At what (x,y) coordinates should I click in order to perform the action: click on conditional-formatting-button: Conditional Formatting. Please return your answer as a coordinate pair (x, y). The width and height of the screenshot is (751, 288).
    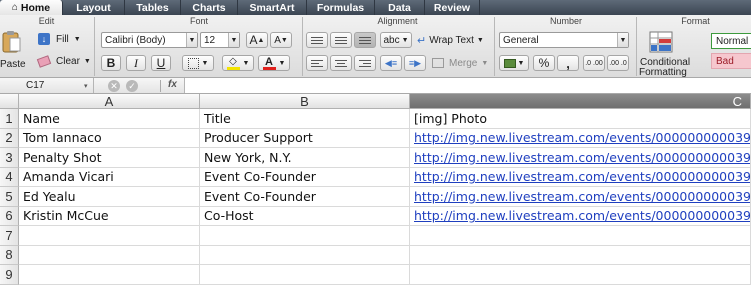
    Looking at the image, I should click on (664, 53).